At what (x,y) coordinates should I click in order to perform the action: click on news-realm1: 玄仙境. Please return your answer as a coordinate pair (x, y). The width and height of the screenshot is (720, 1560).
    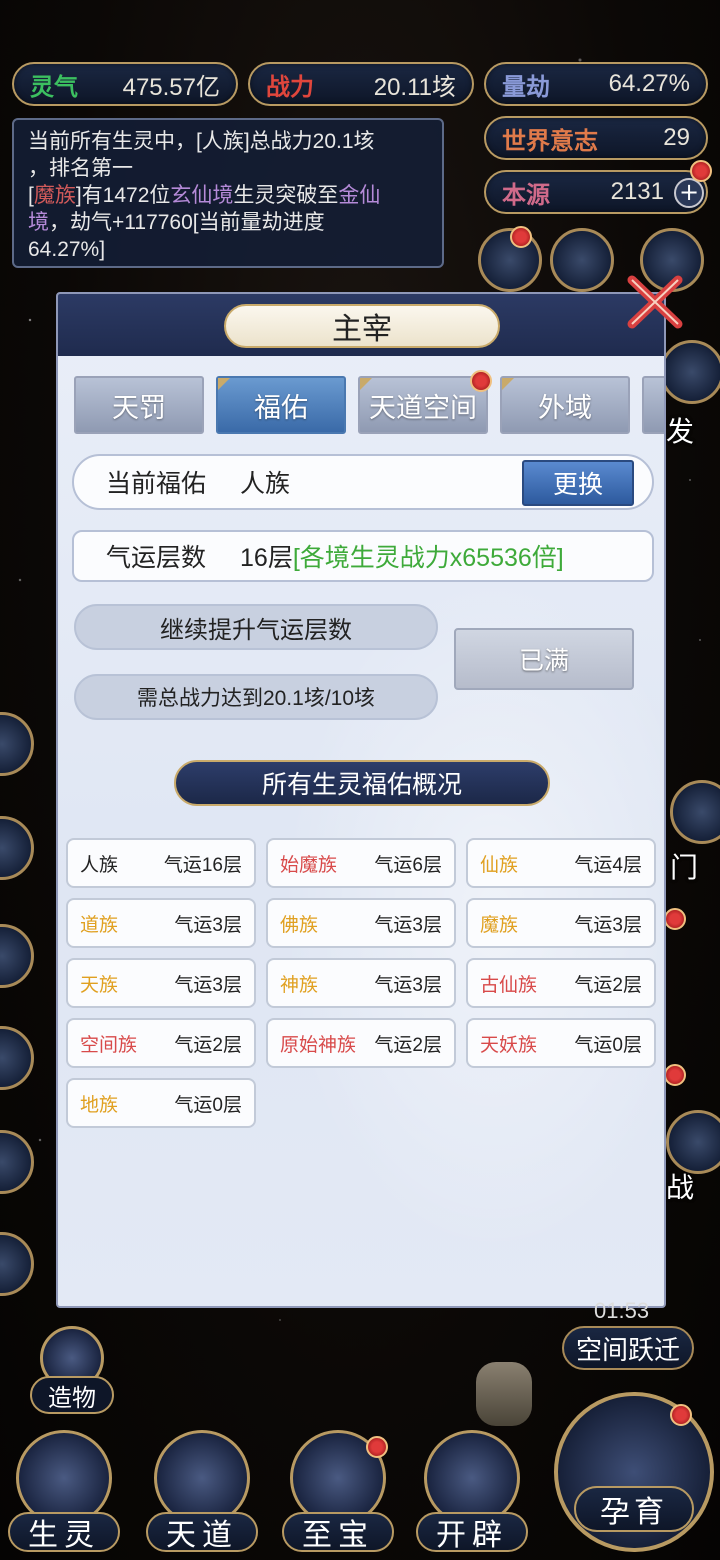
    Looking at the image, I should click on (202, 195).